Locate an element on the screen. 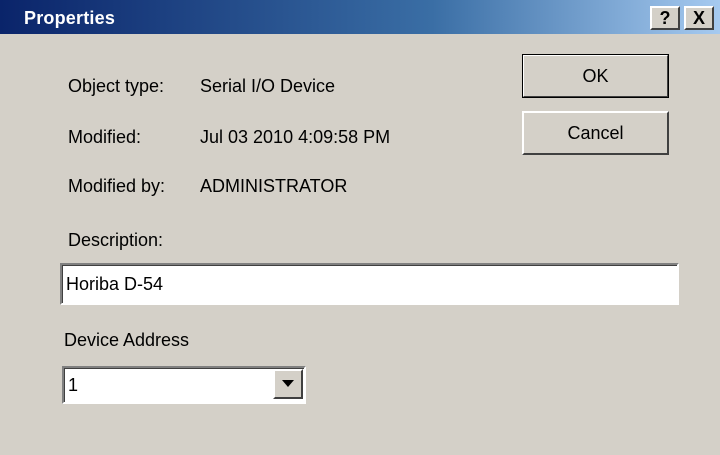 This screenshot has height=455, width=720. window-title: Properties is located at coordinates (70, 18).